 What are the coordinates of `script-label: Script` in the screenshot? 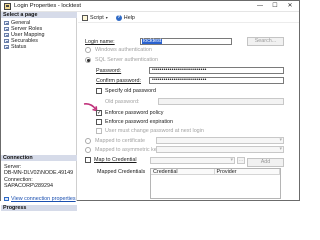 It's located at (97, 17).